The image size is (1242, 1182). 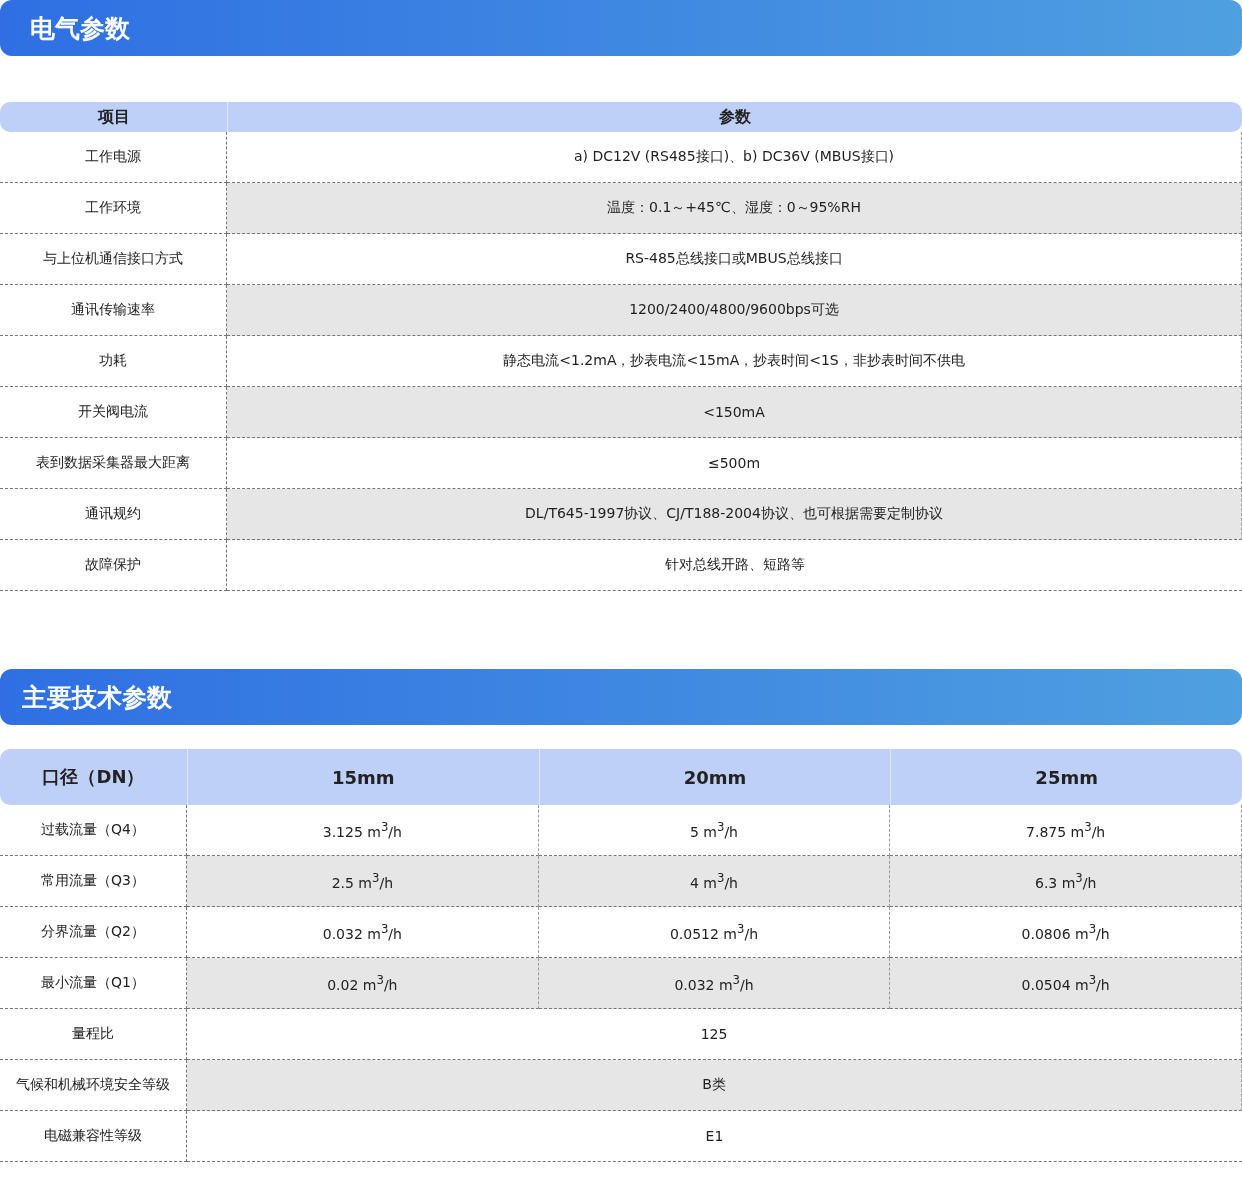 I want to click on table-cell: 0.0504 m$^{3}$/h, so click(x=1066, y=983).